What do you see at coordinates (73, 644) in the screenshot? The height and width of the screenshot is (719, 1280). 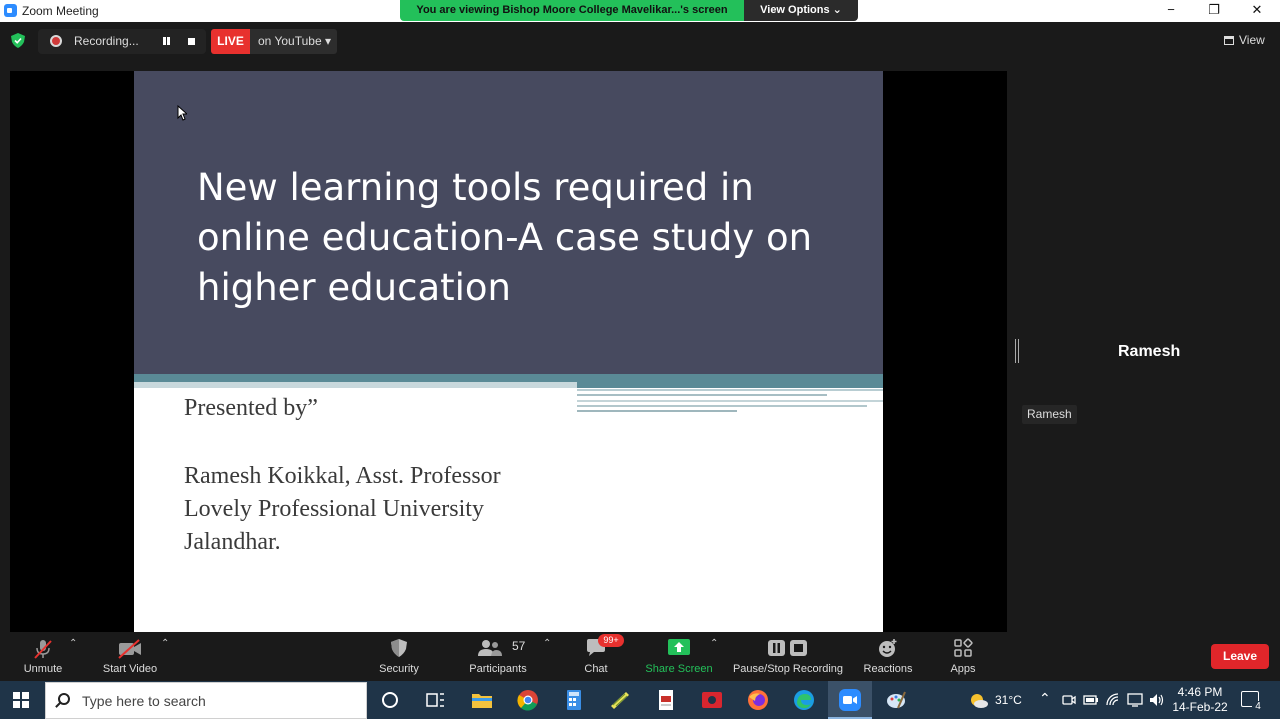 I see `audio-options-caret-icon: ⌃` at bounding box center [73, 644].